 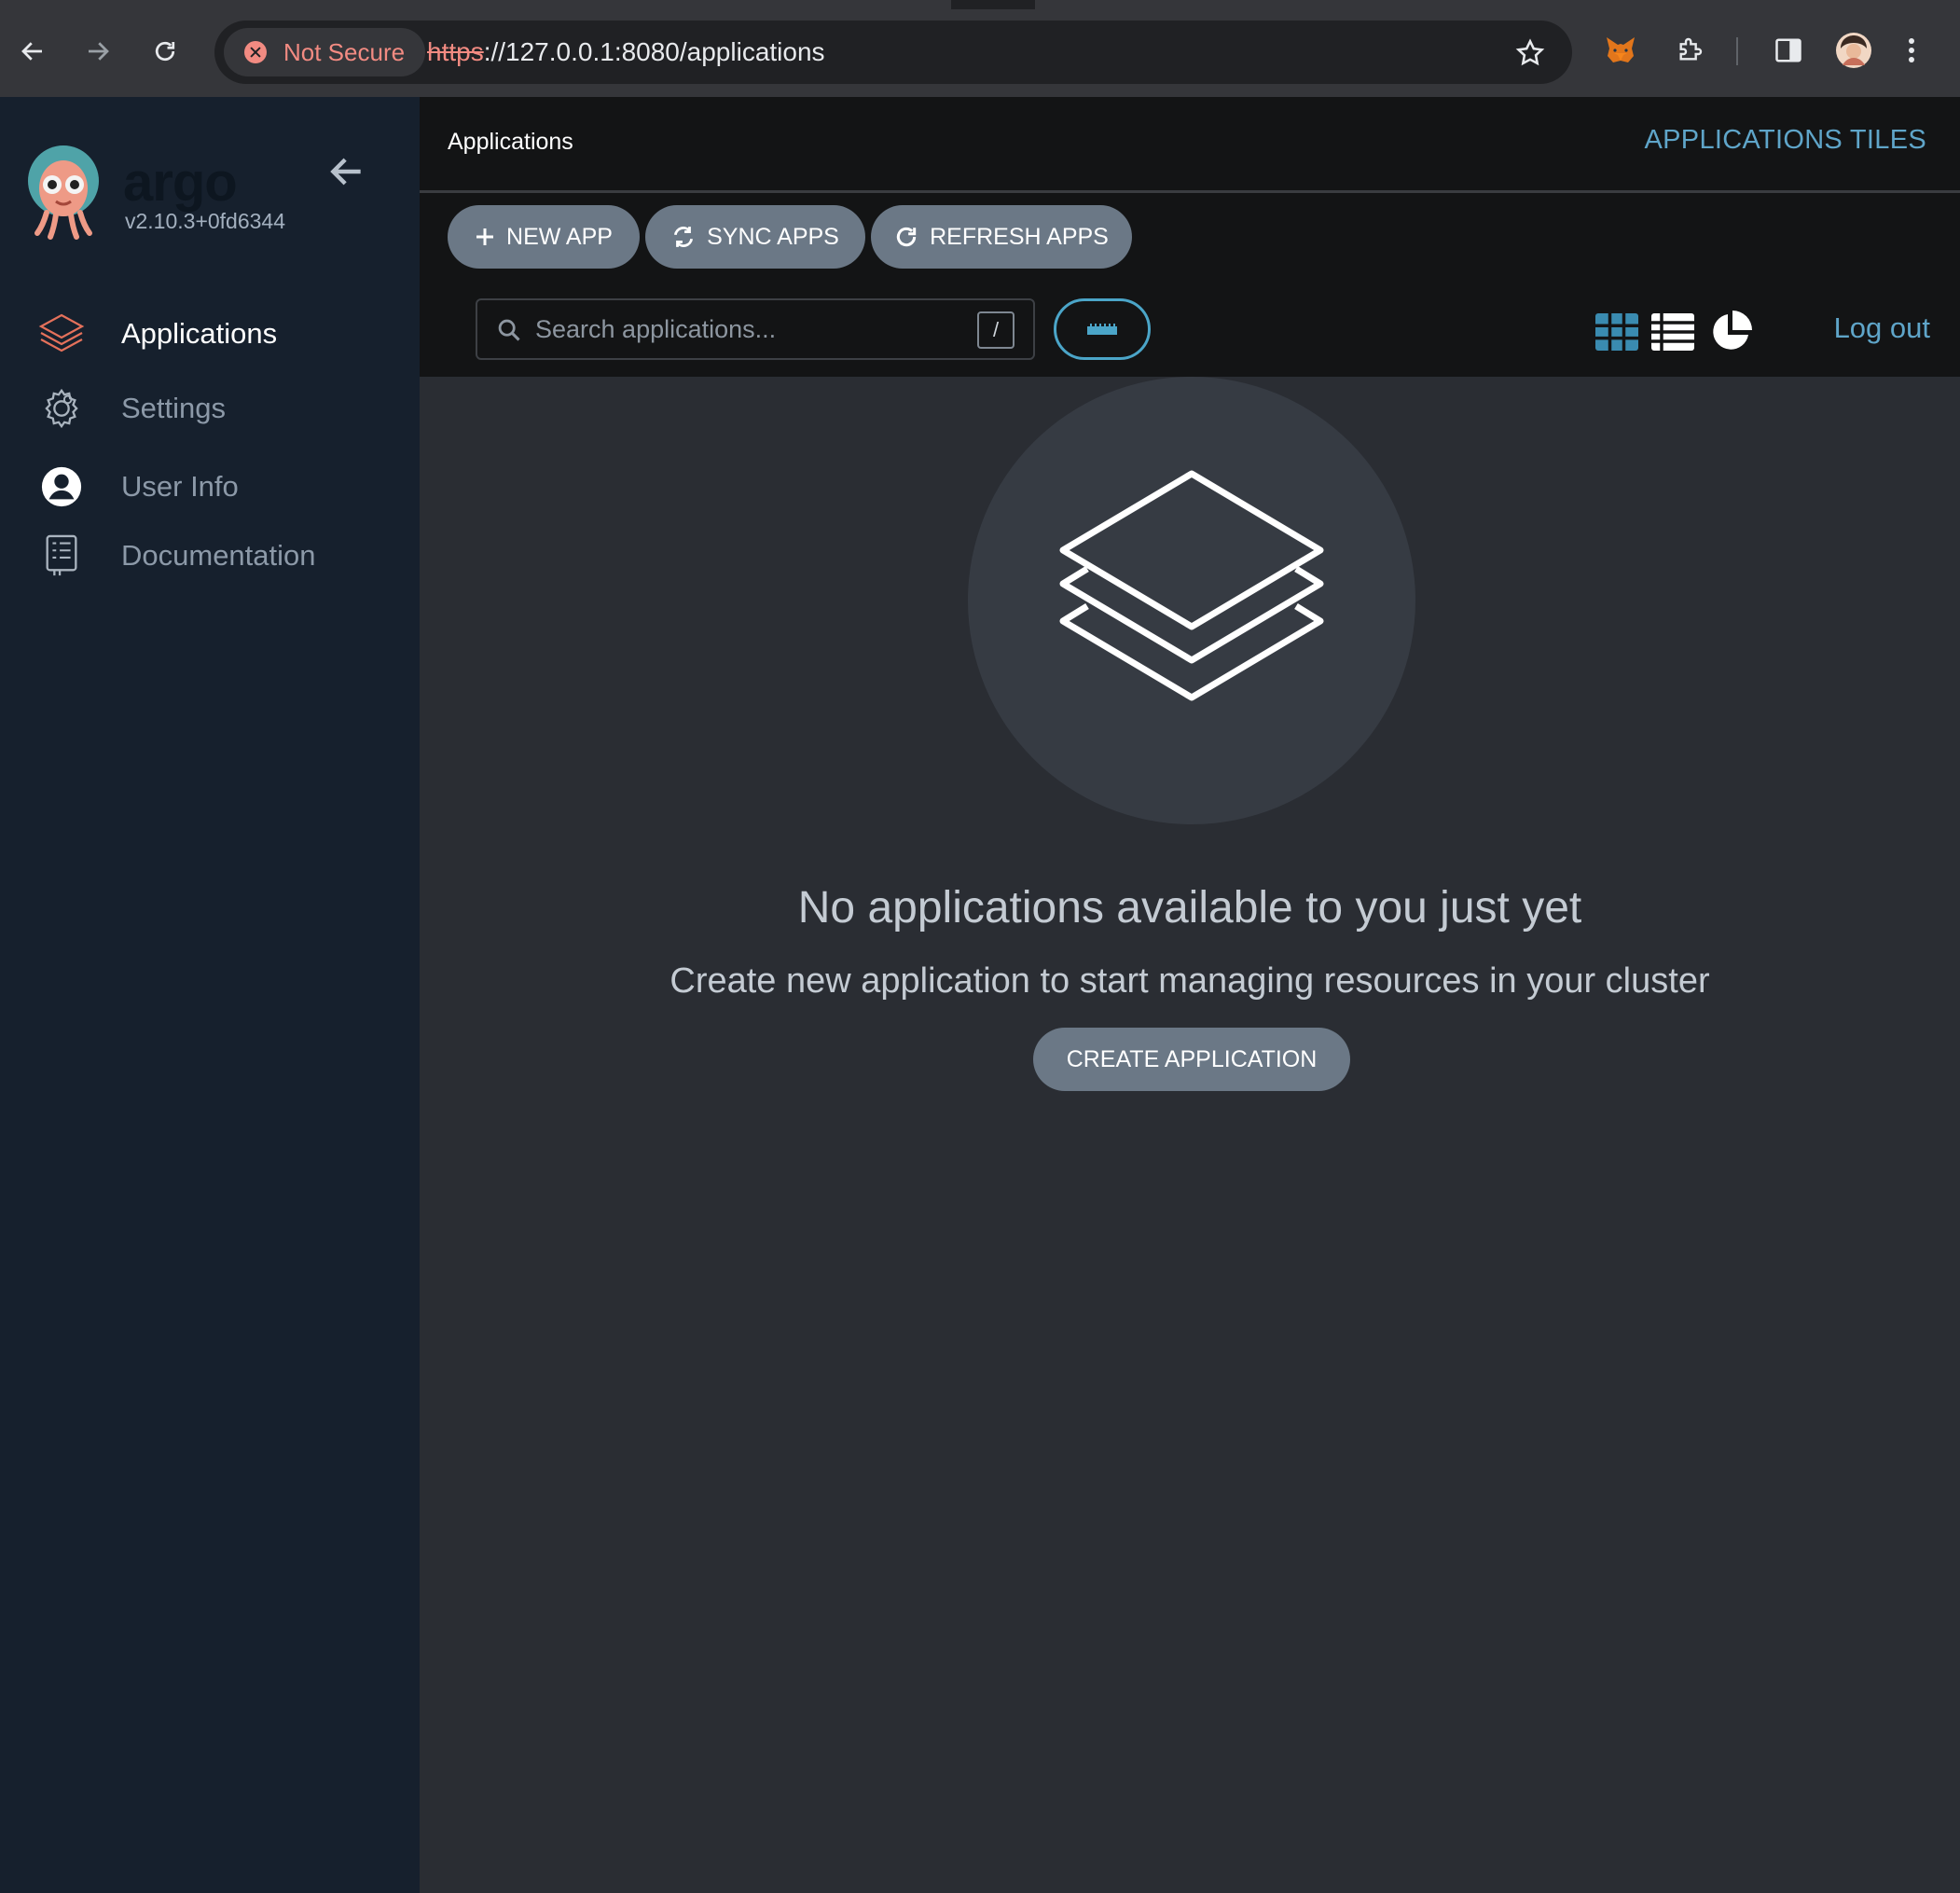 I want to click on sidebar-item-label: User Info, so click(x=180, y=486).